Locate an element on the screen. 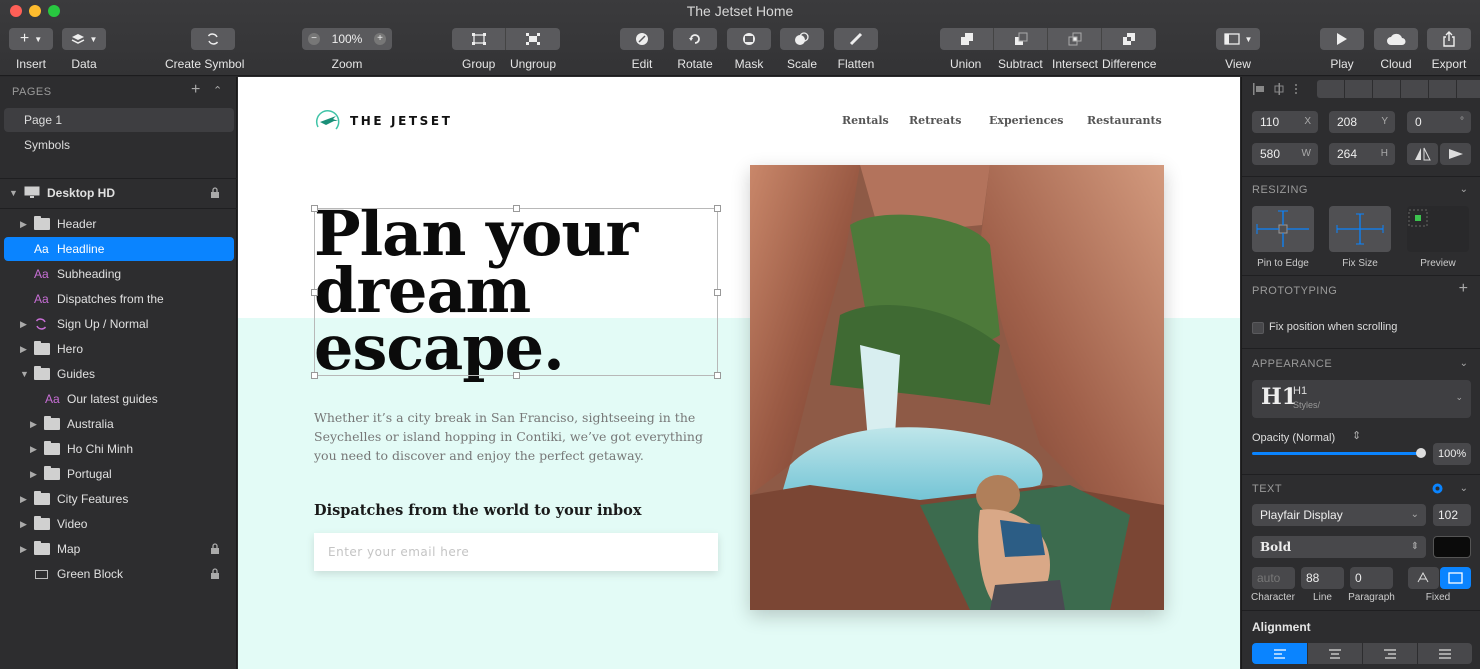 The image size is (1480, 669). distribute-icon is located at coordinates (1296, 89).